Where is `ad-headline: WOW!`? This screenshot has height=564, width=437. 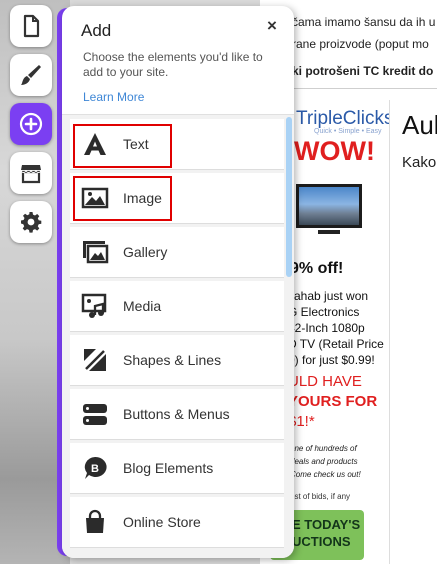
ad-headline: WOW! is located at coordinates (334, 151).